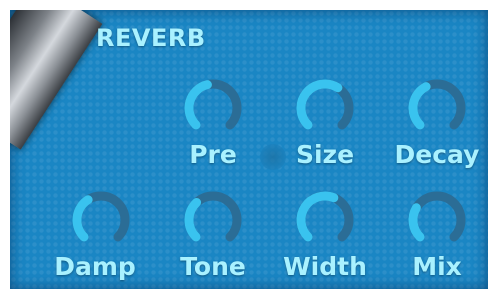  Describe the element at coordinates (437, 154) in the screenshot. I see `decay-label: Decay` at that location.